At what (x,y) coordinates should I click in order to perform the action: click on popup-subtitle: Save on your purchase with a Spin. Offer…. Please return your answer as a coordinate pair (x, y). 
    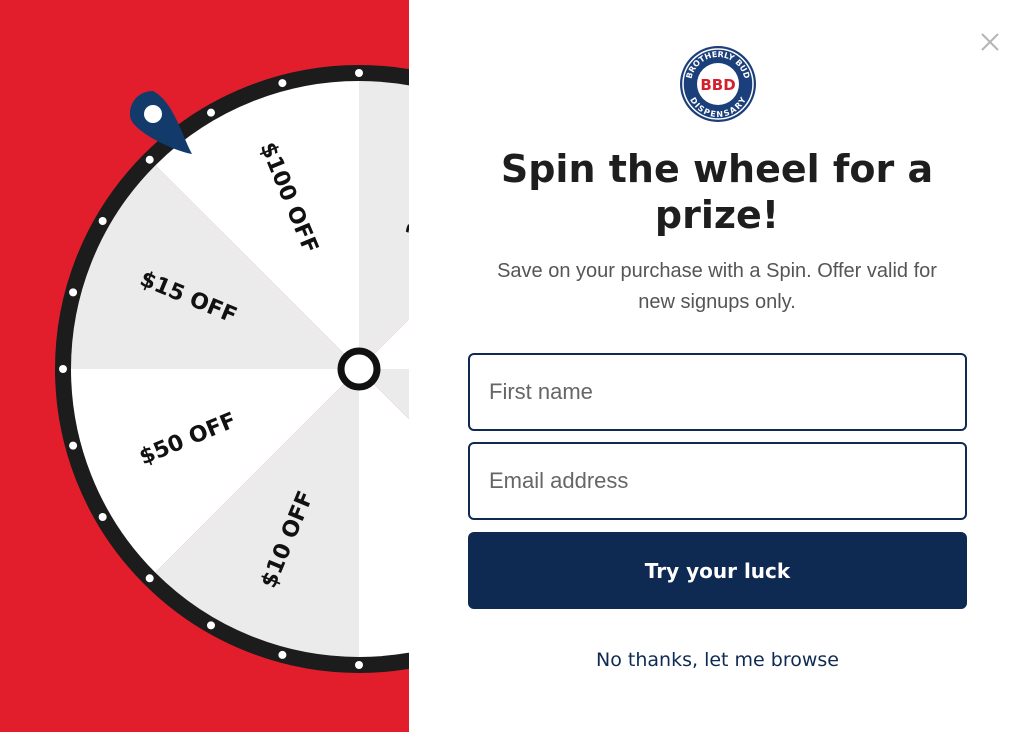
    Looking at the image, I should click on (717, 286).